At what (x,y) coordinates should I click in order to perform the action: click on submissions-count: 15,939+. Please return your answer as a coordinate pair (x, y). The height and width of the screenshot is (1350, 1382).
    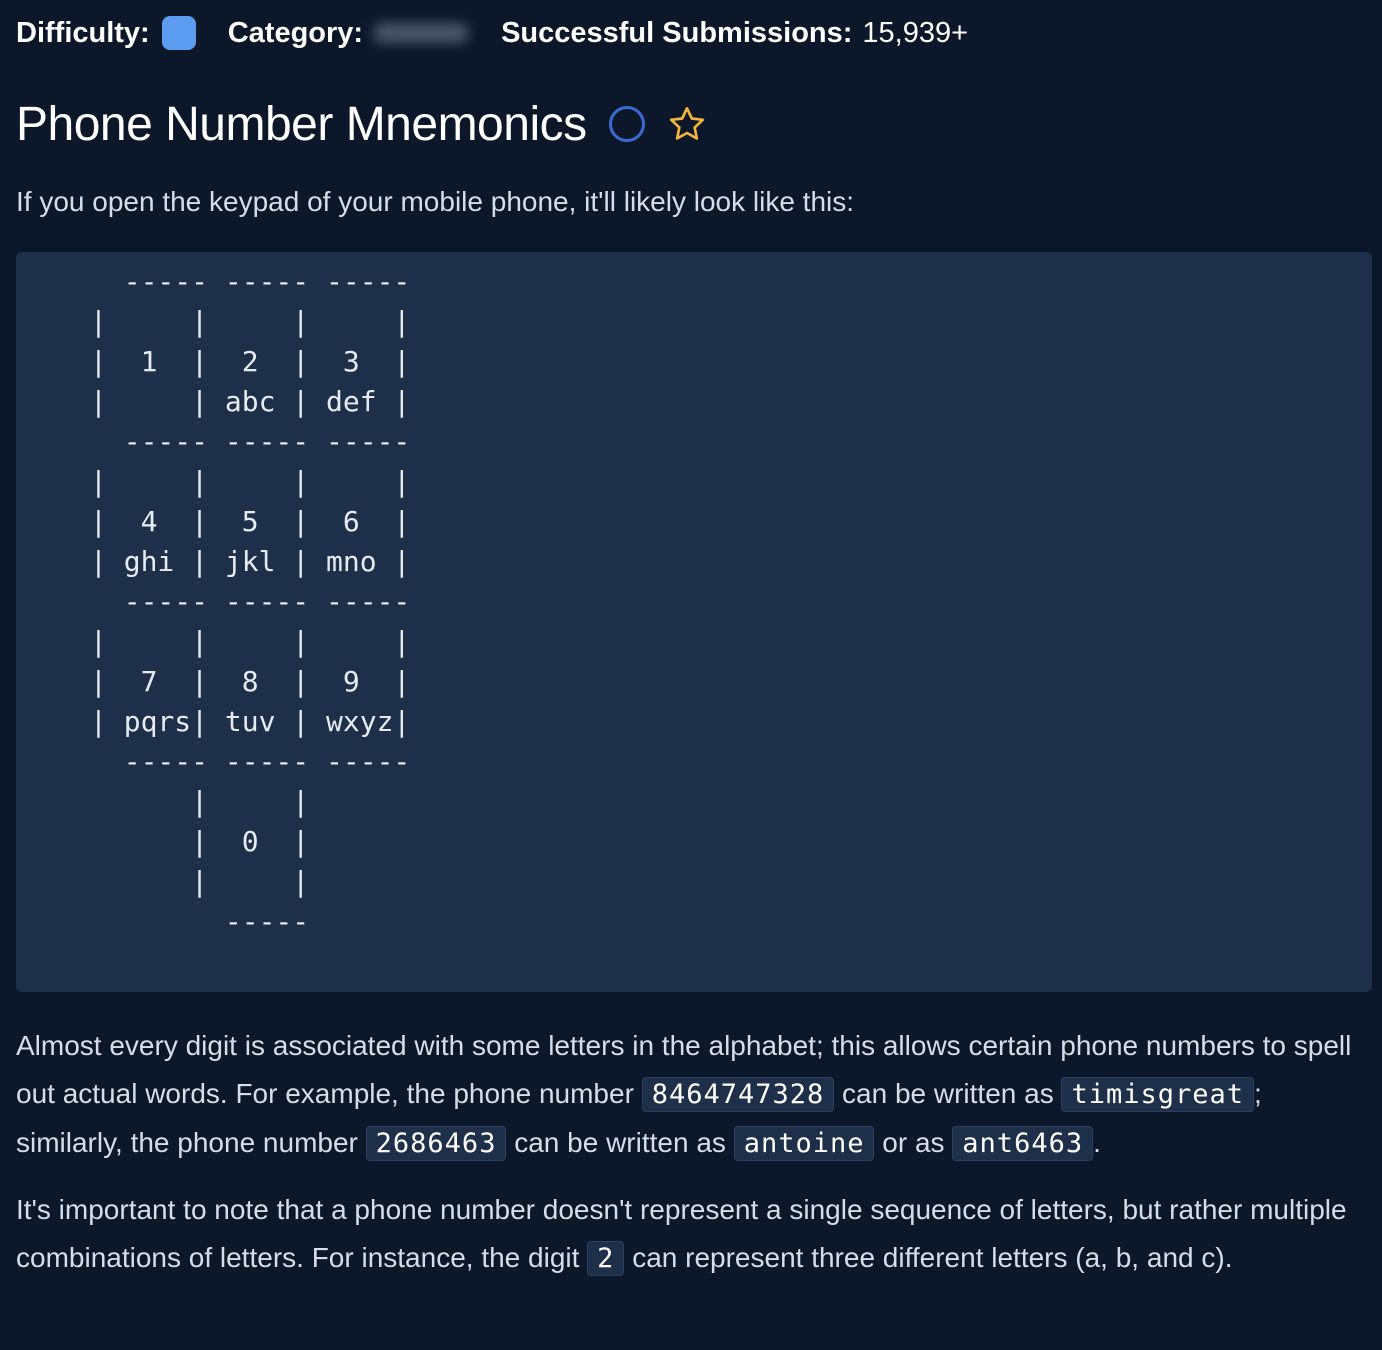
    Looking at the image, I should click on (915, 32).